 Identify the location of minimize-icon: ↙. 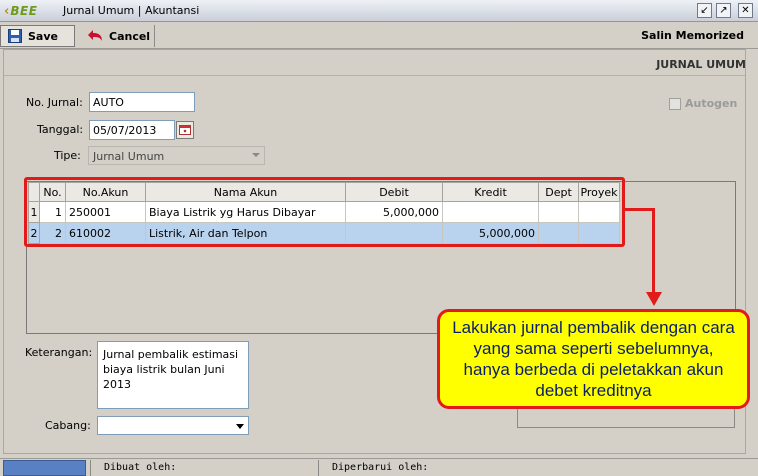
(704, 10).